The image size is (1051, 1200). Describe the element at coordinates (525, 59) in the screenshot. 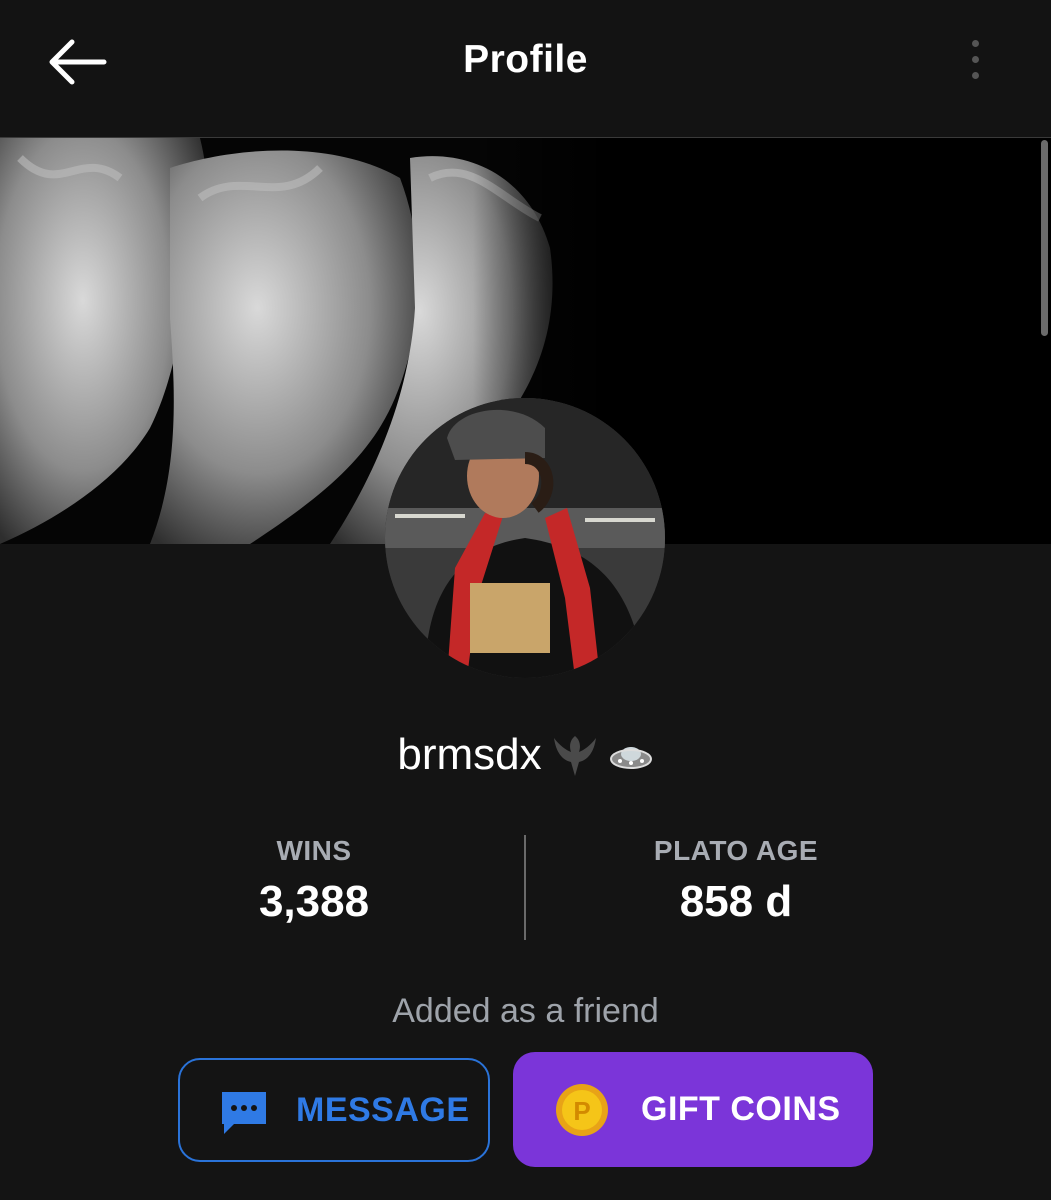

I see `page-title: Profile` at that location.